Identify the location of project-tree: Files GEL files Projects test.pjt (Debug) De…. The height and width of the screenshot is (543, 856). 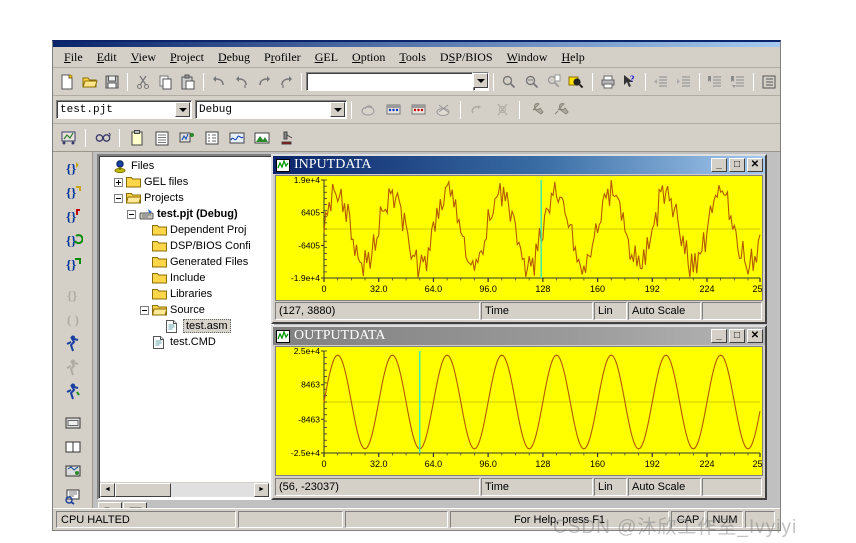
(180, 306).